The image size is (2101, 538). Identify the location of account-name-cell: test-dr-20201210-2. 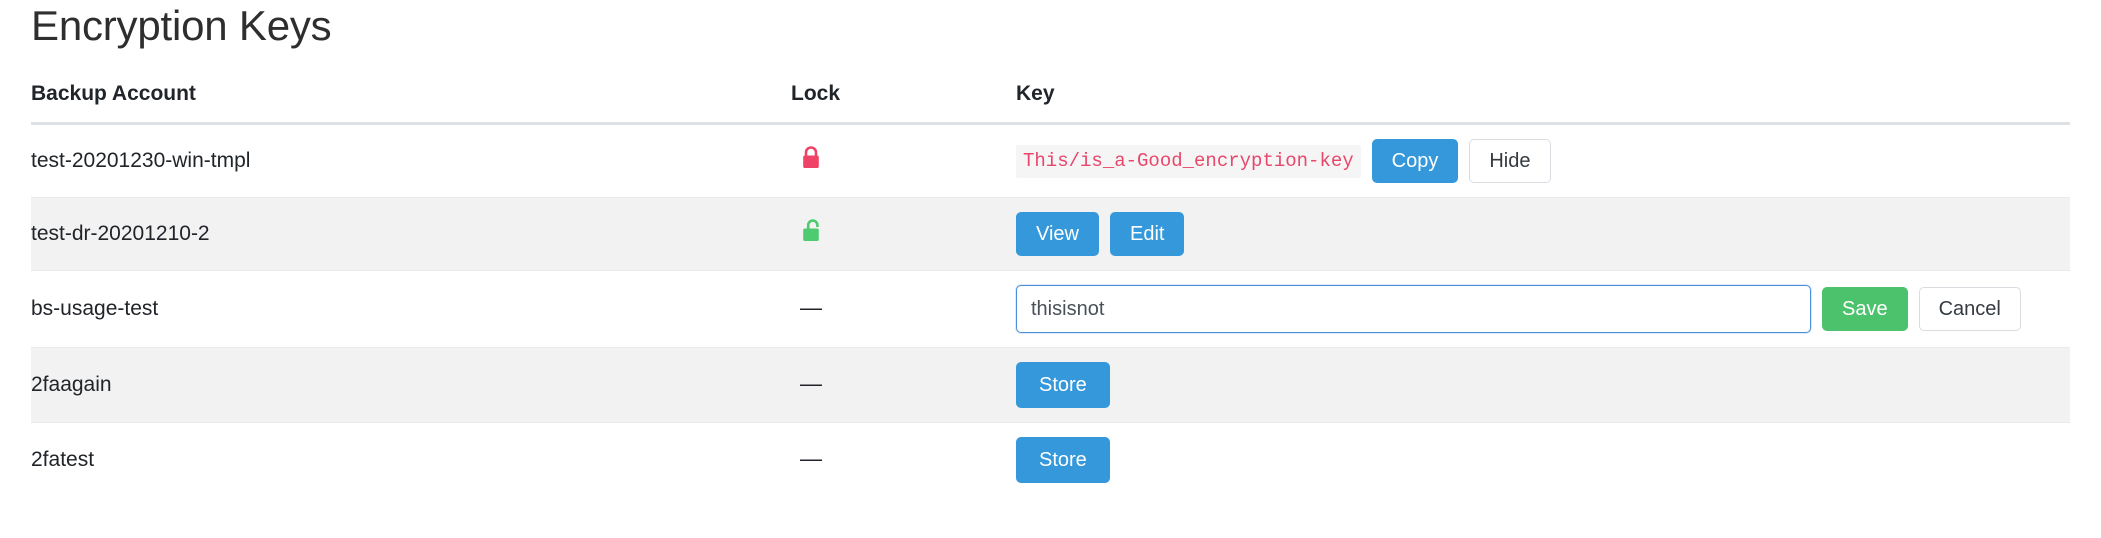
(411, 234).